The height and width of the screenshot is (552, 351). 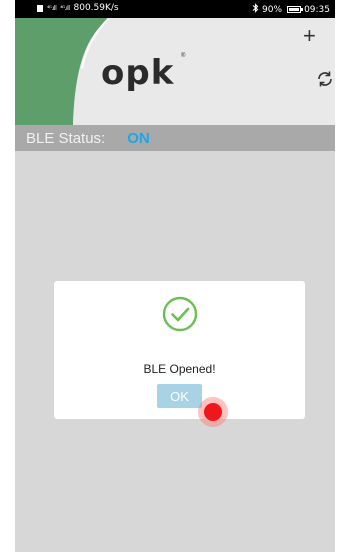 What do you see at coordinates (255, 9) in the screenshot?
I see `bluetooth-icon` at bounding box center [255, 9].